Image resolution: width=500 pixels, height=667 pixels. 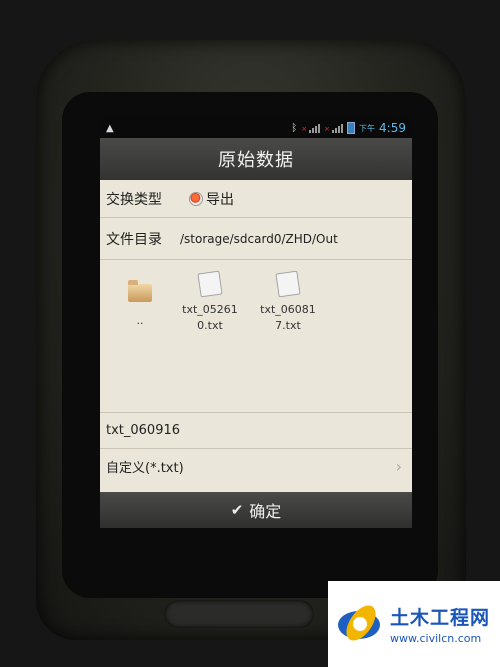 I want to click on watermark-logo-icon, so click(x=361, y=623).